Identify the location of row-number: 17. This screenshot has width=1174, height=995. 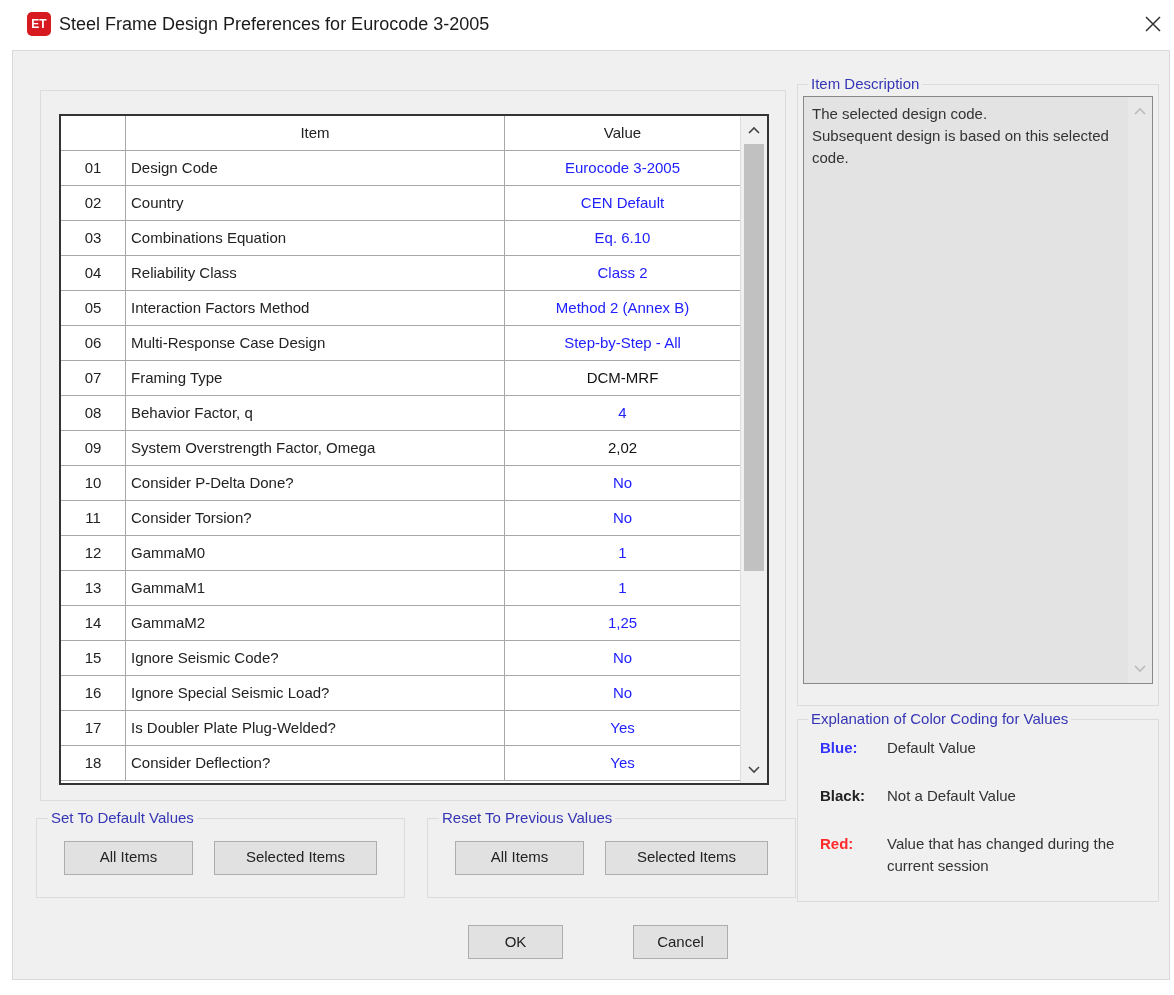
(93, 728).